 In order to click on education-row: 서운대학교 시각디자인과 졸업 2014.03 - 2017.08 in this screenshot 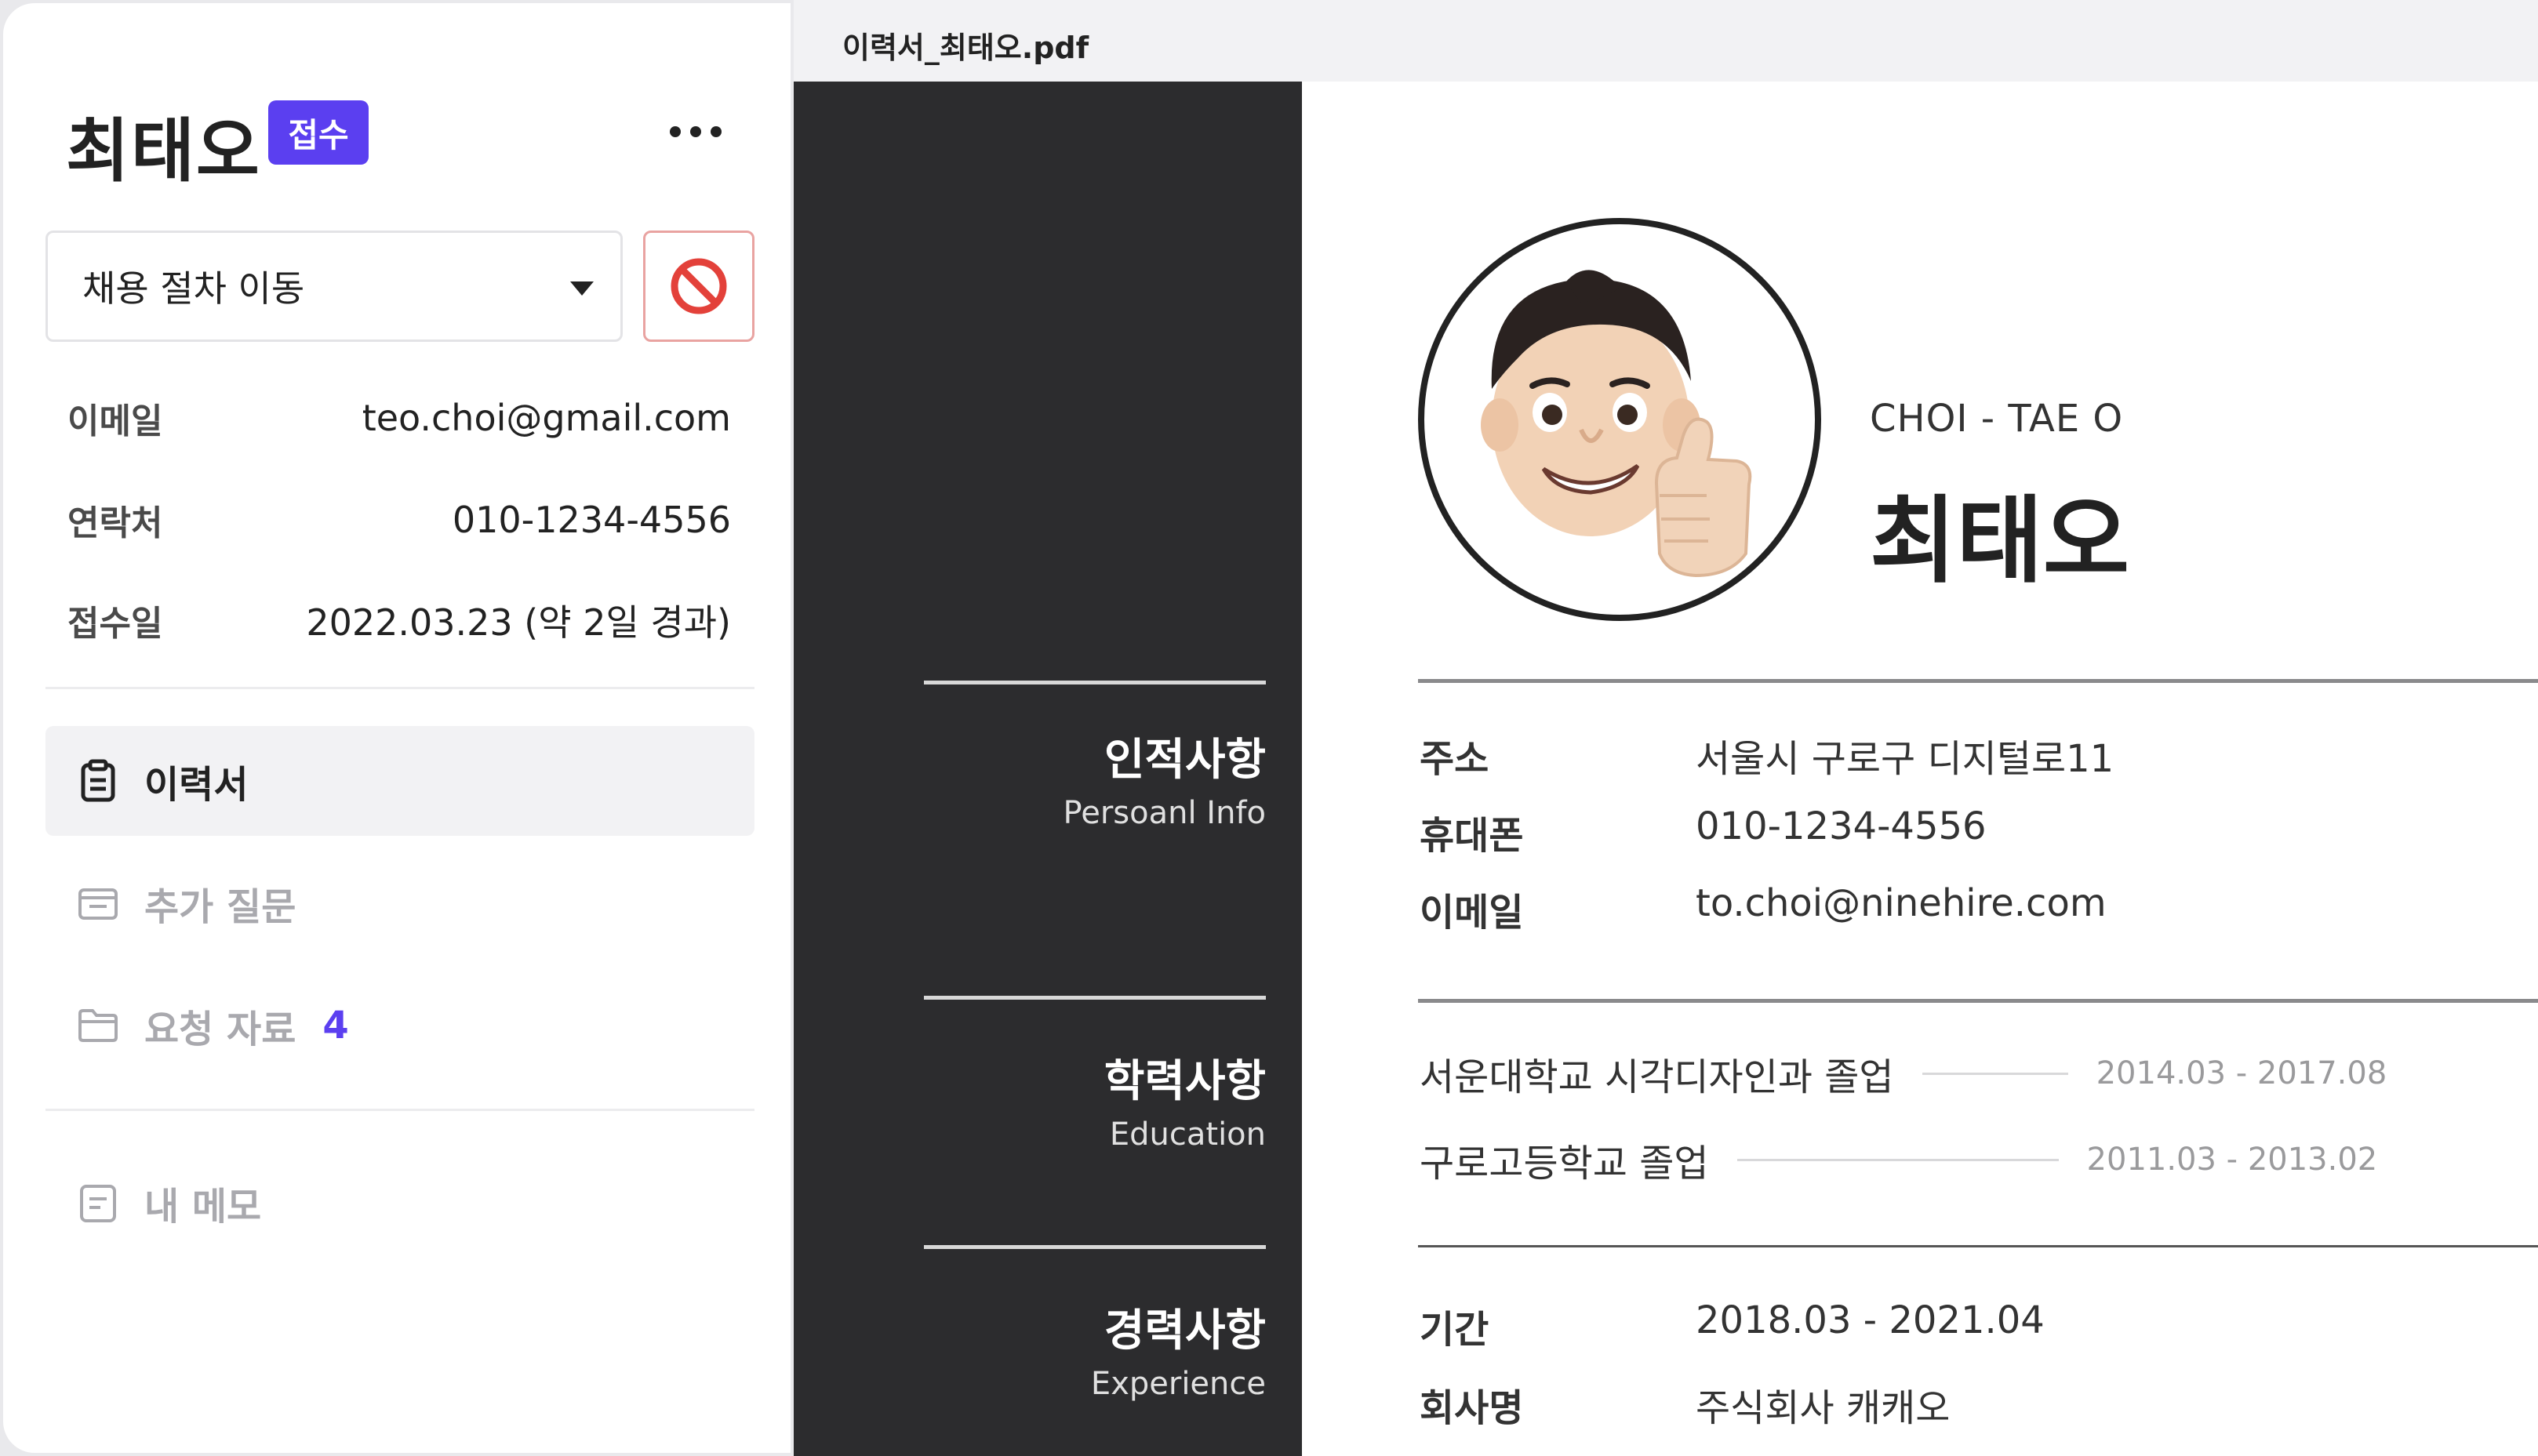, I will do `click(1903, 1073)`.